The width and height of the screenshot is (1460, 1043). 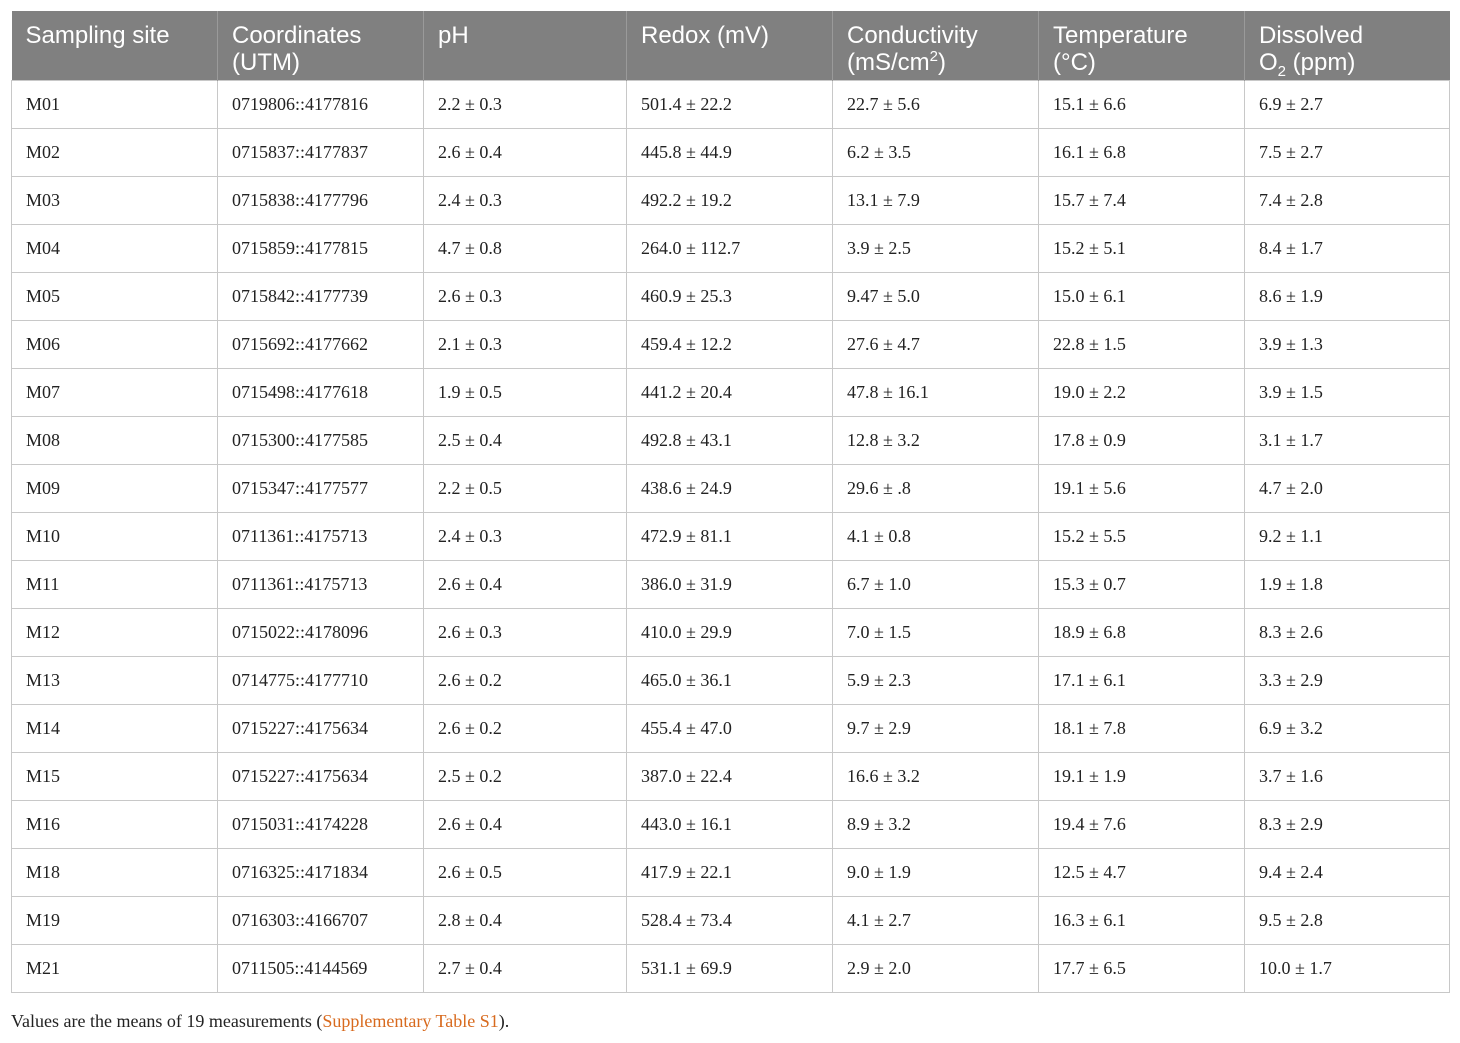 What do you see at coordinates (114, 440) in the screenshot?
I see `cell-site: M08` at bounding box center [114, 440].